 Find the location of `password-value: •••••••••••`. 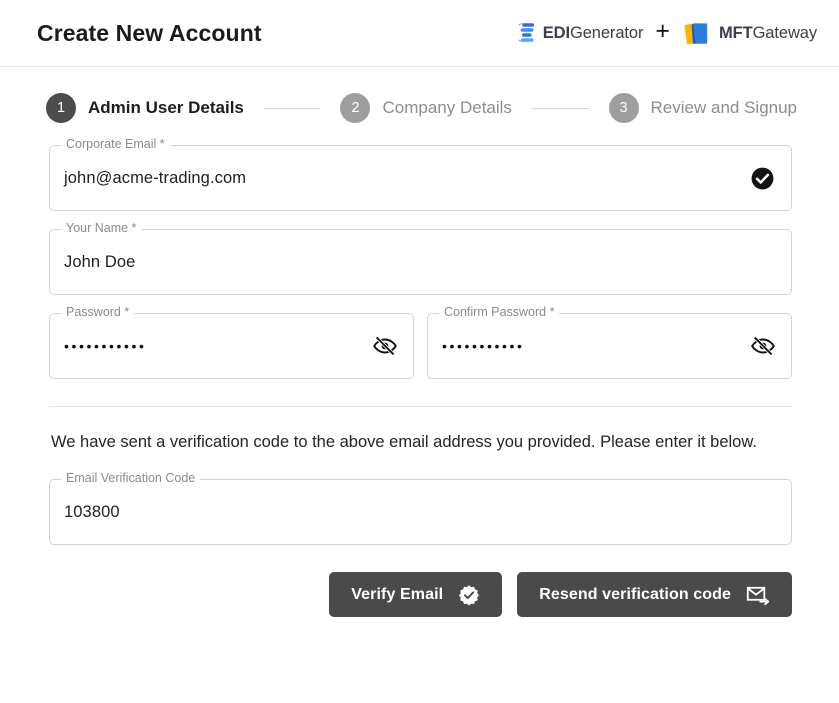

password-value: ••••••••••• is located at coordinates (218, 346).